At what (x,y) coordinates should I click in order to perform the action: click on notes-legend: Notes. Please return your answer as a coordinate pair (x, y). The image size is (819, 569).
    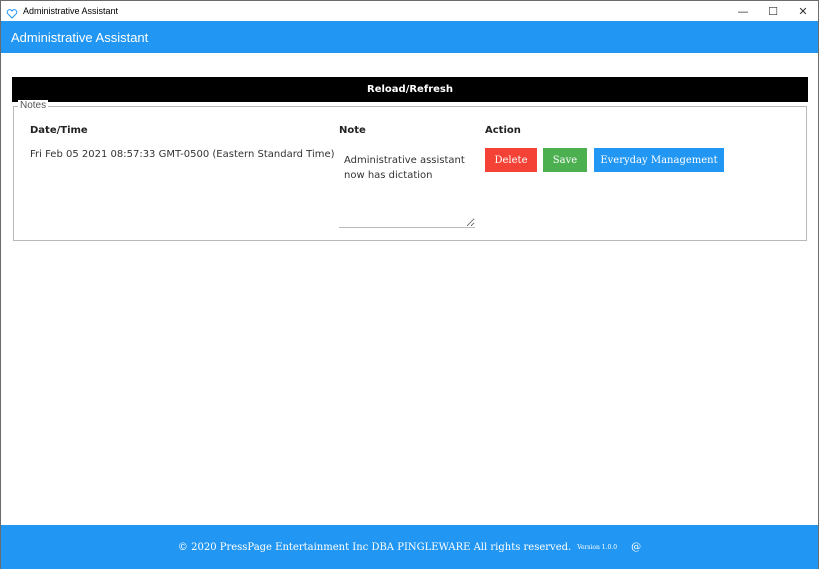
    Looking at the image, I should click on (33, 105).